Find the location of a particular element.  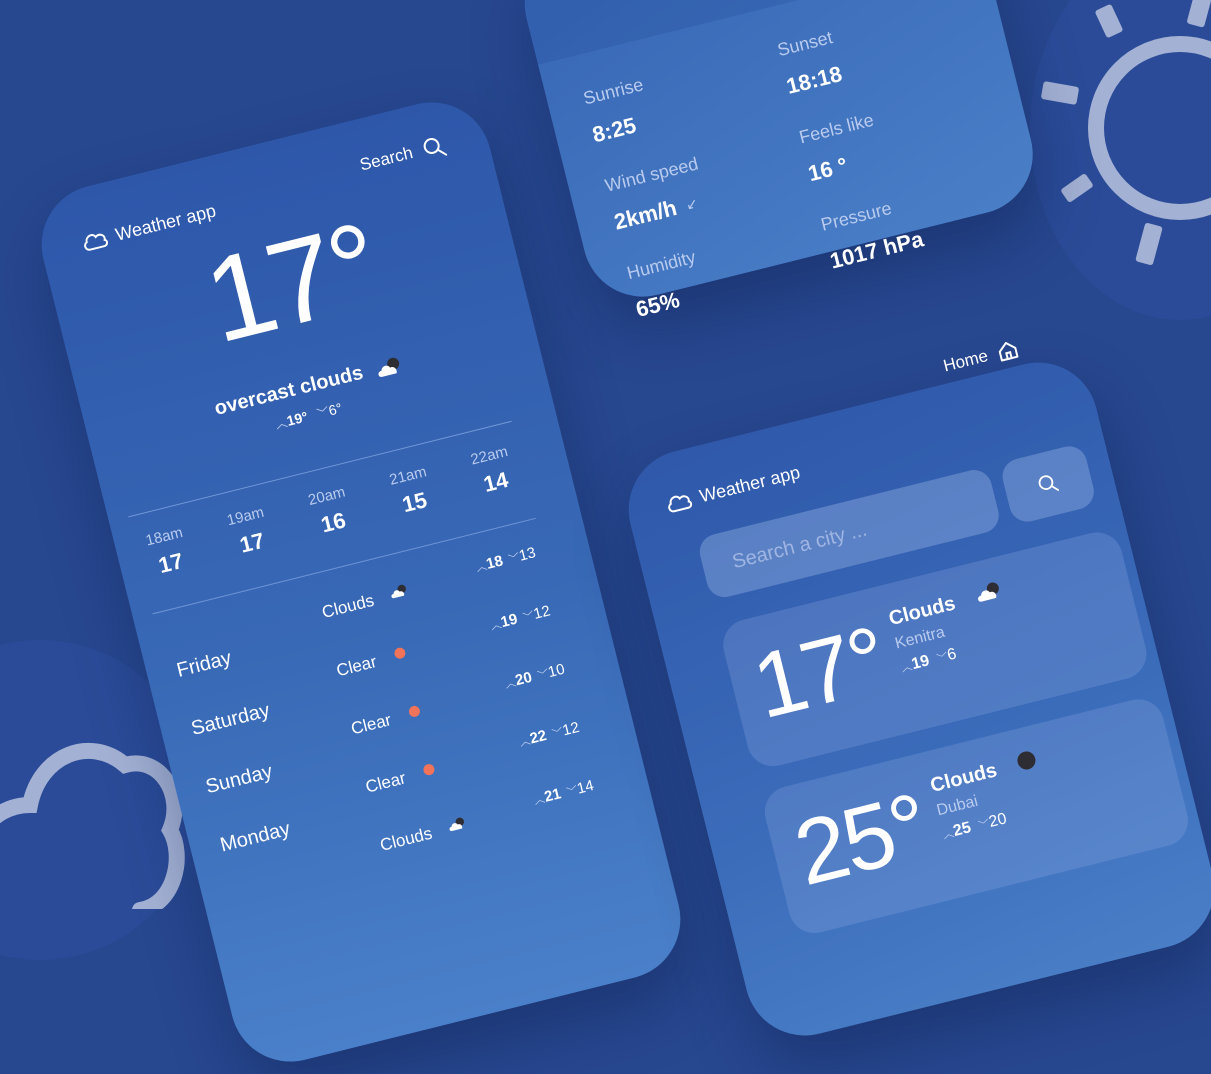

hourly-temp: 14 is located at coordinates (495, 482).